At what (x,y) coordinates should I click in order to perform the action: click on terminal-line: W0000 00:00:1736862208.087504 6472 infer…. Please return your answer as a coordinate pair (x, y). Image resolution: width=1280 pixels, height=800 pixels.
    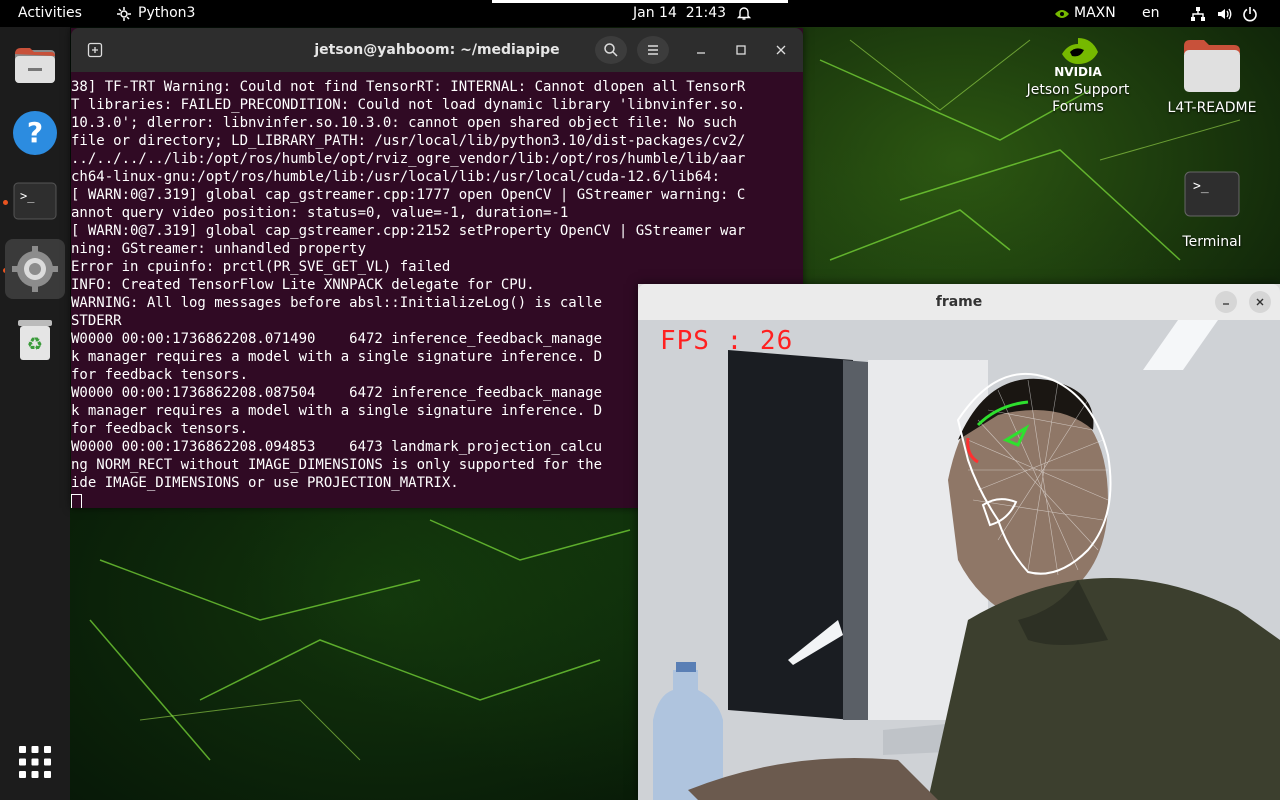
    Looking at the image, I should click on (337, 393).